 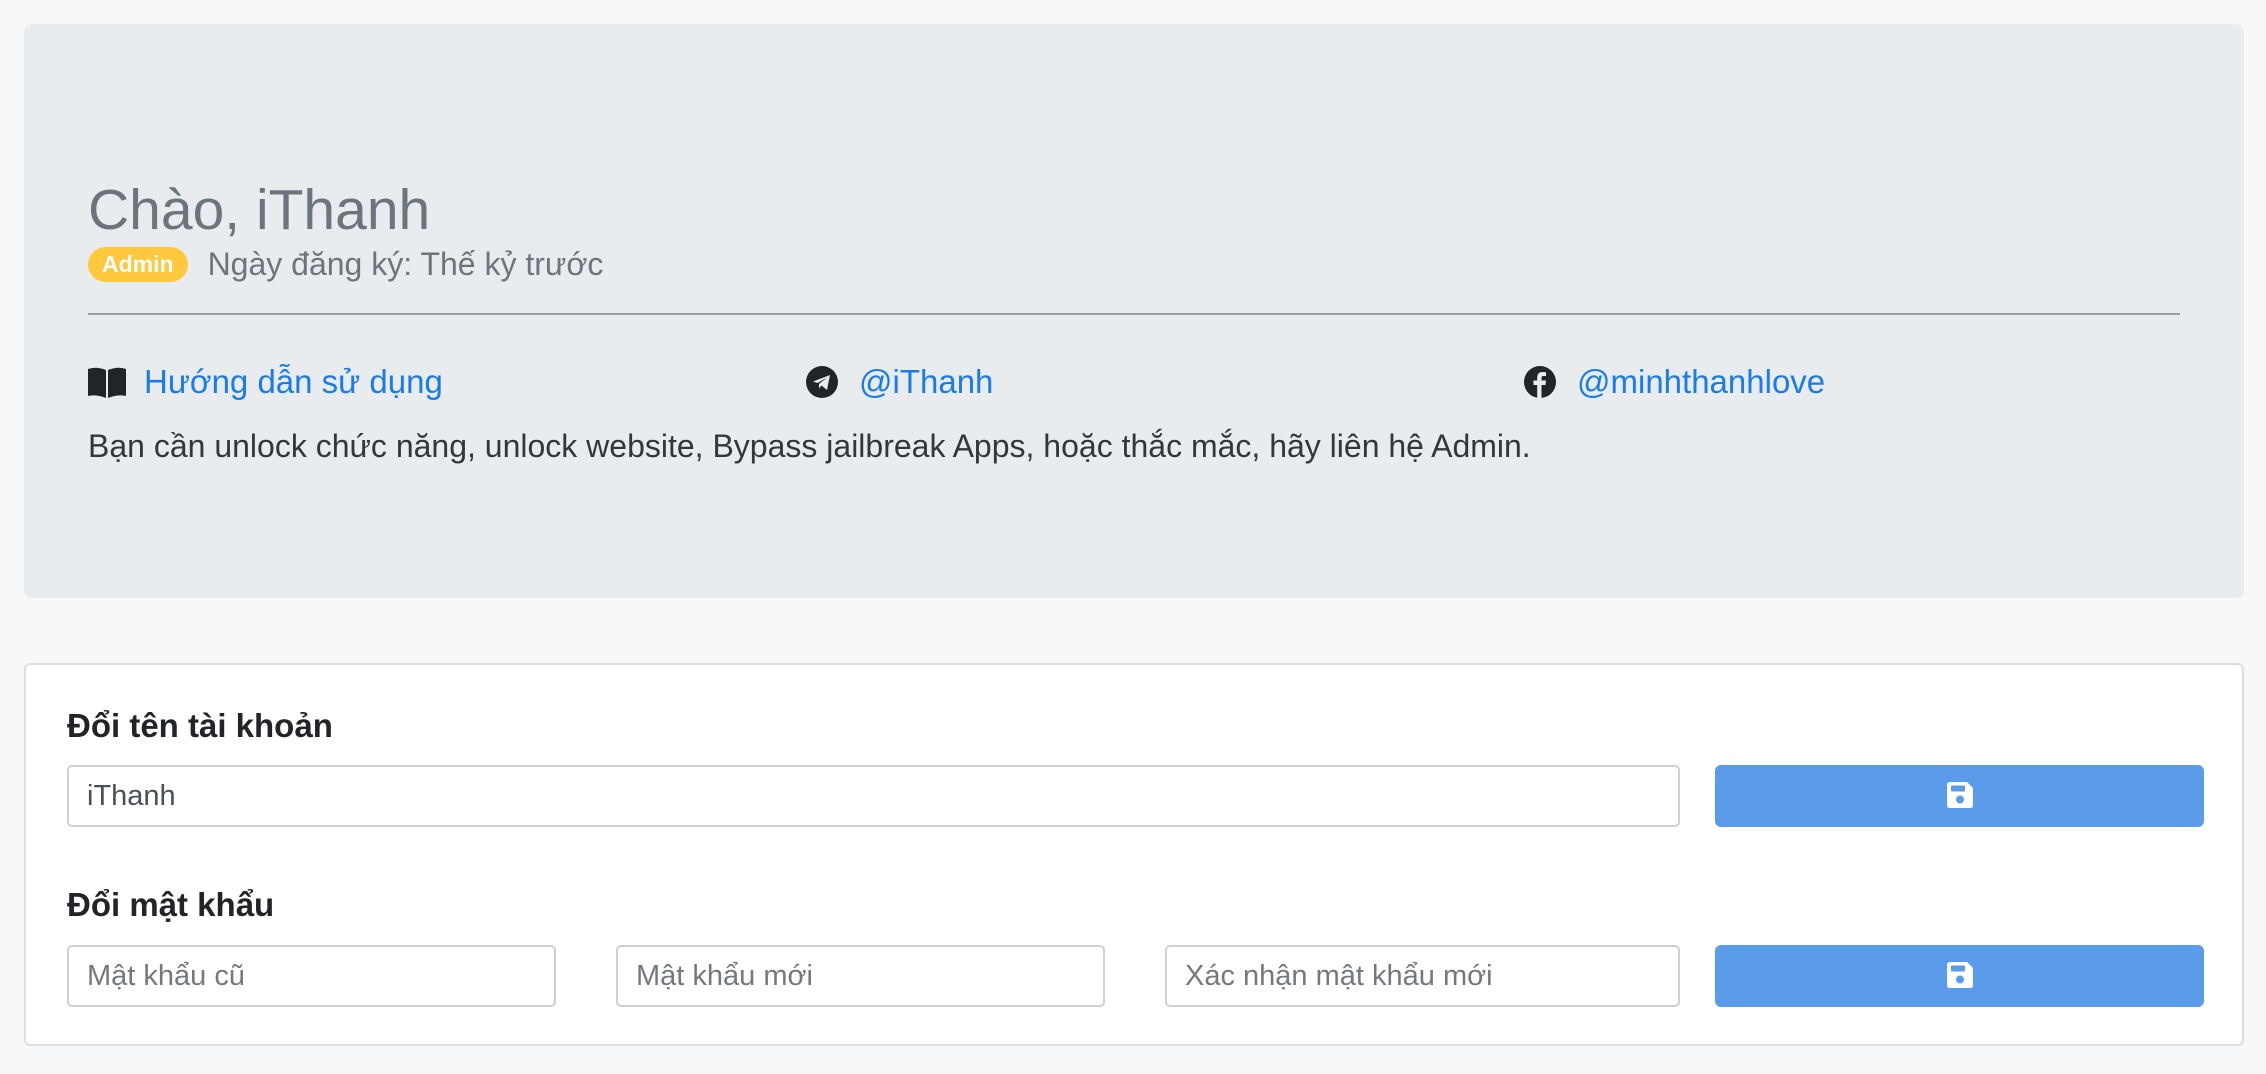 I want to click on new-password-input, so click(x=860, y=976).